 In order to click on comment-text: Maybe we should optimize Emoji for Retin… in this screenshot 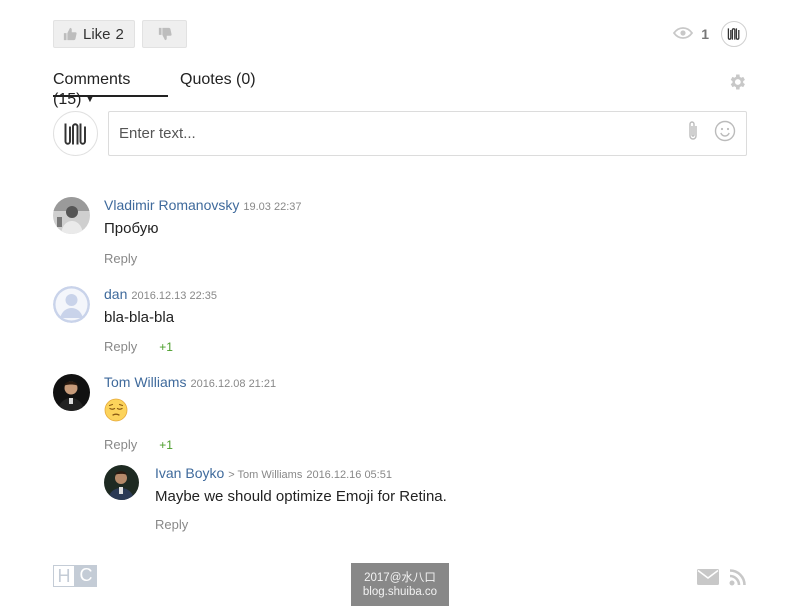, I will do `click(301, 496)`.